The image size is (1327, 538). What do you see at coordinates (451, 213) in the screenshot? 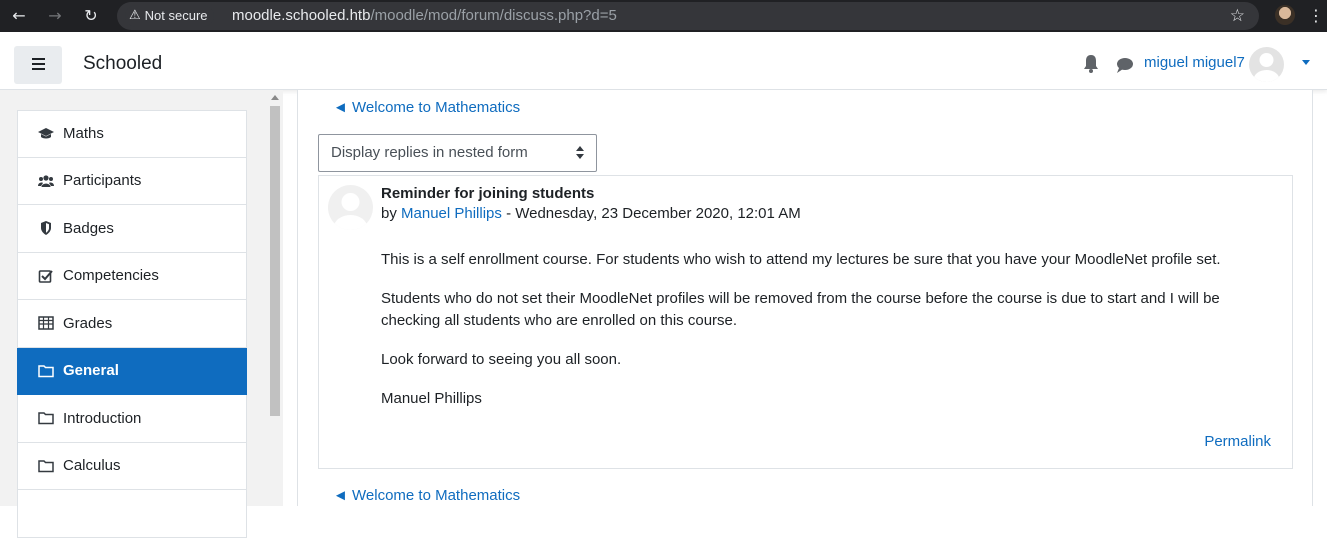
I see `post-author-link: Manuel Phillips` at bounding box center [451, 213].